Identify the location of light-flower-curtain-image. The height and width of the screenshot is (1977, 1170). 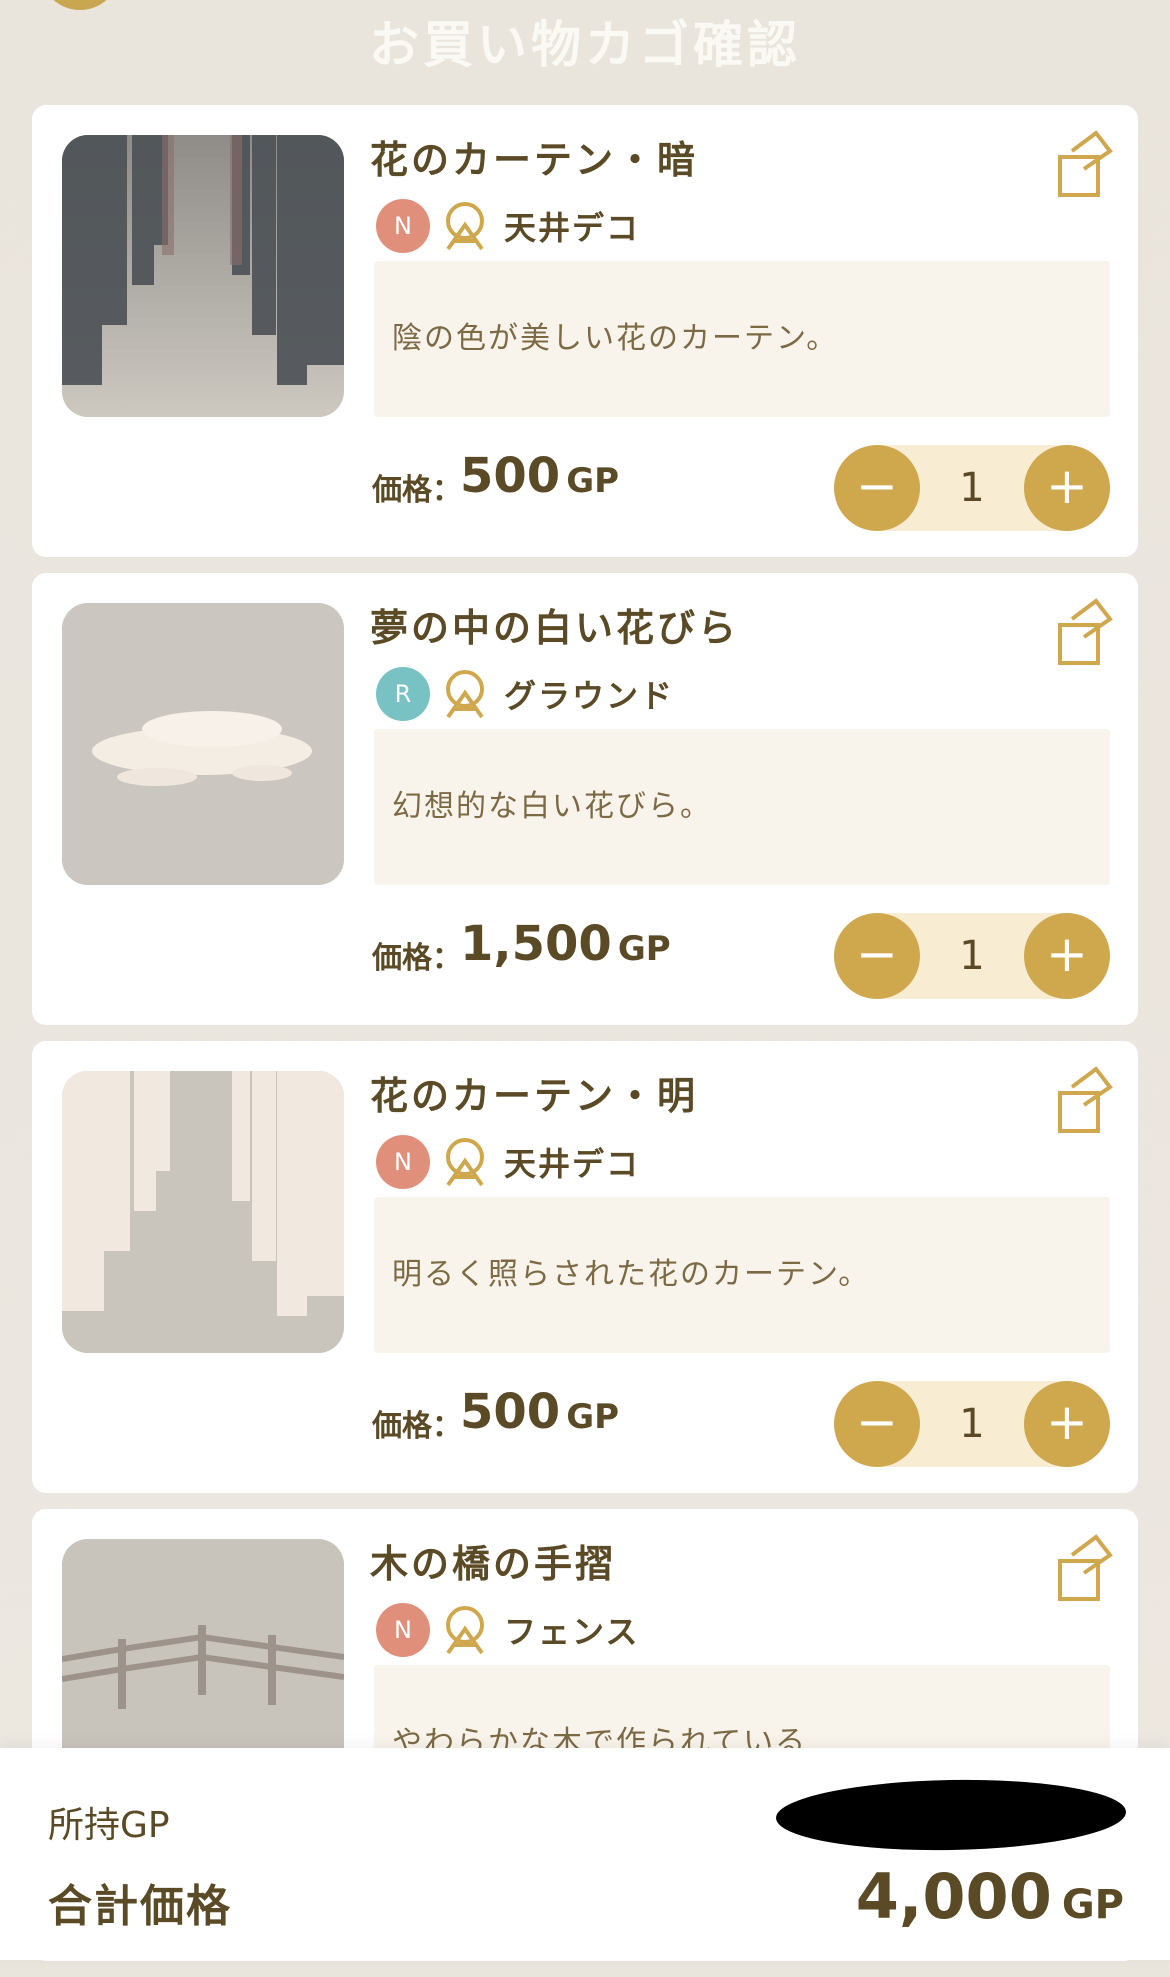
(203, 1212).